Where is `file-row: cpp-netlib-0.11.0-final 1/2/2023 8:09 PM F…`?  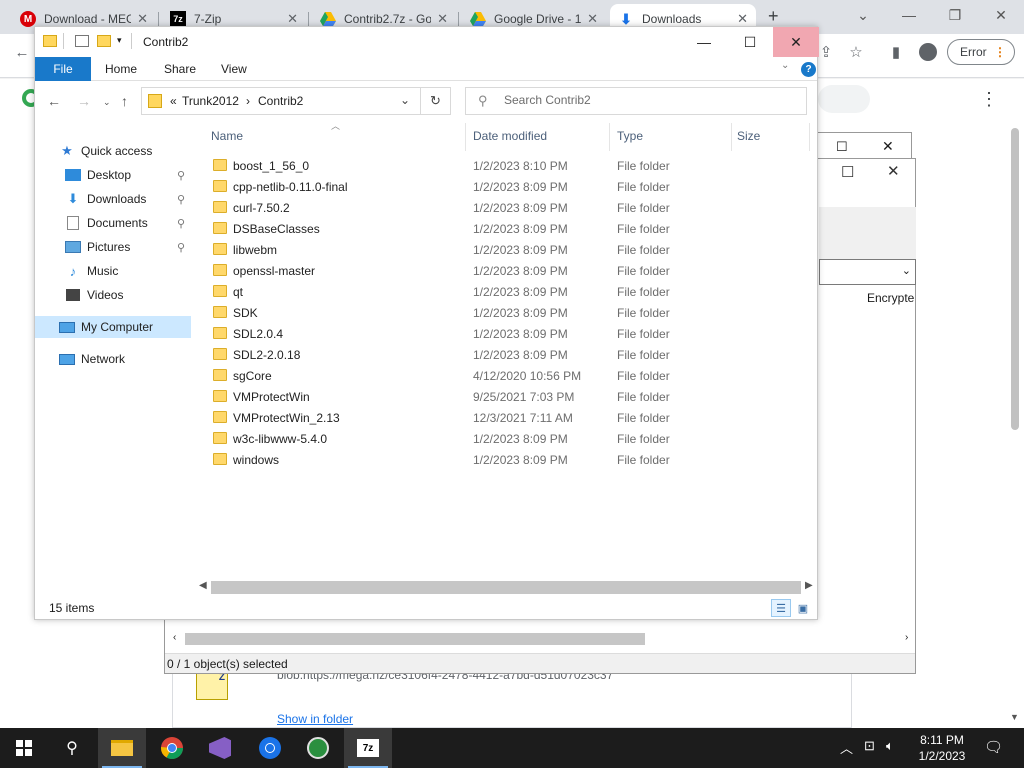
file-row: cpp-netlib-0.11.0-final 1/2/2023 8:09 PM F… is located at coordinates (511, 186).